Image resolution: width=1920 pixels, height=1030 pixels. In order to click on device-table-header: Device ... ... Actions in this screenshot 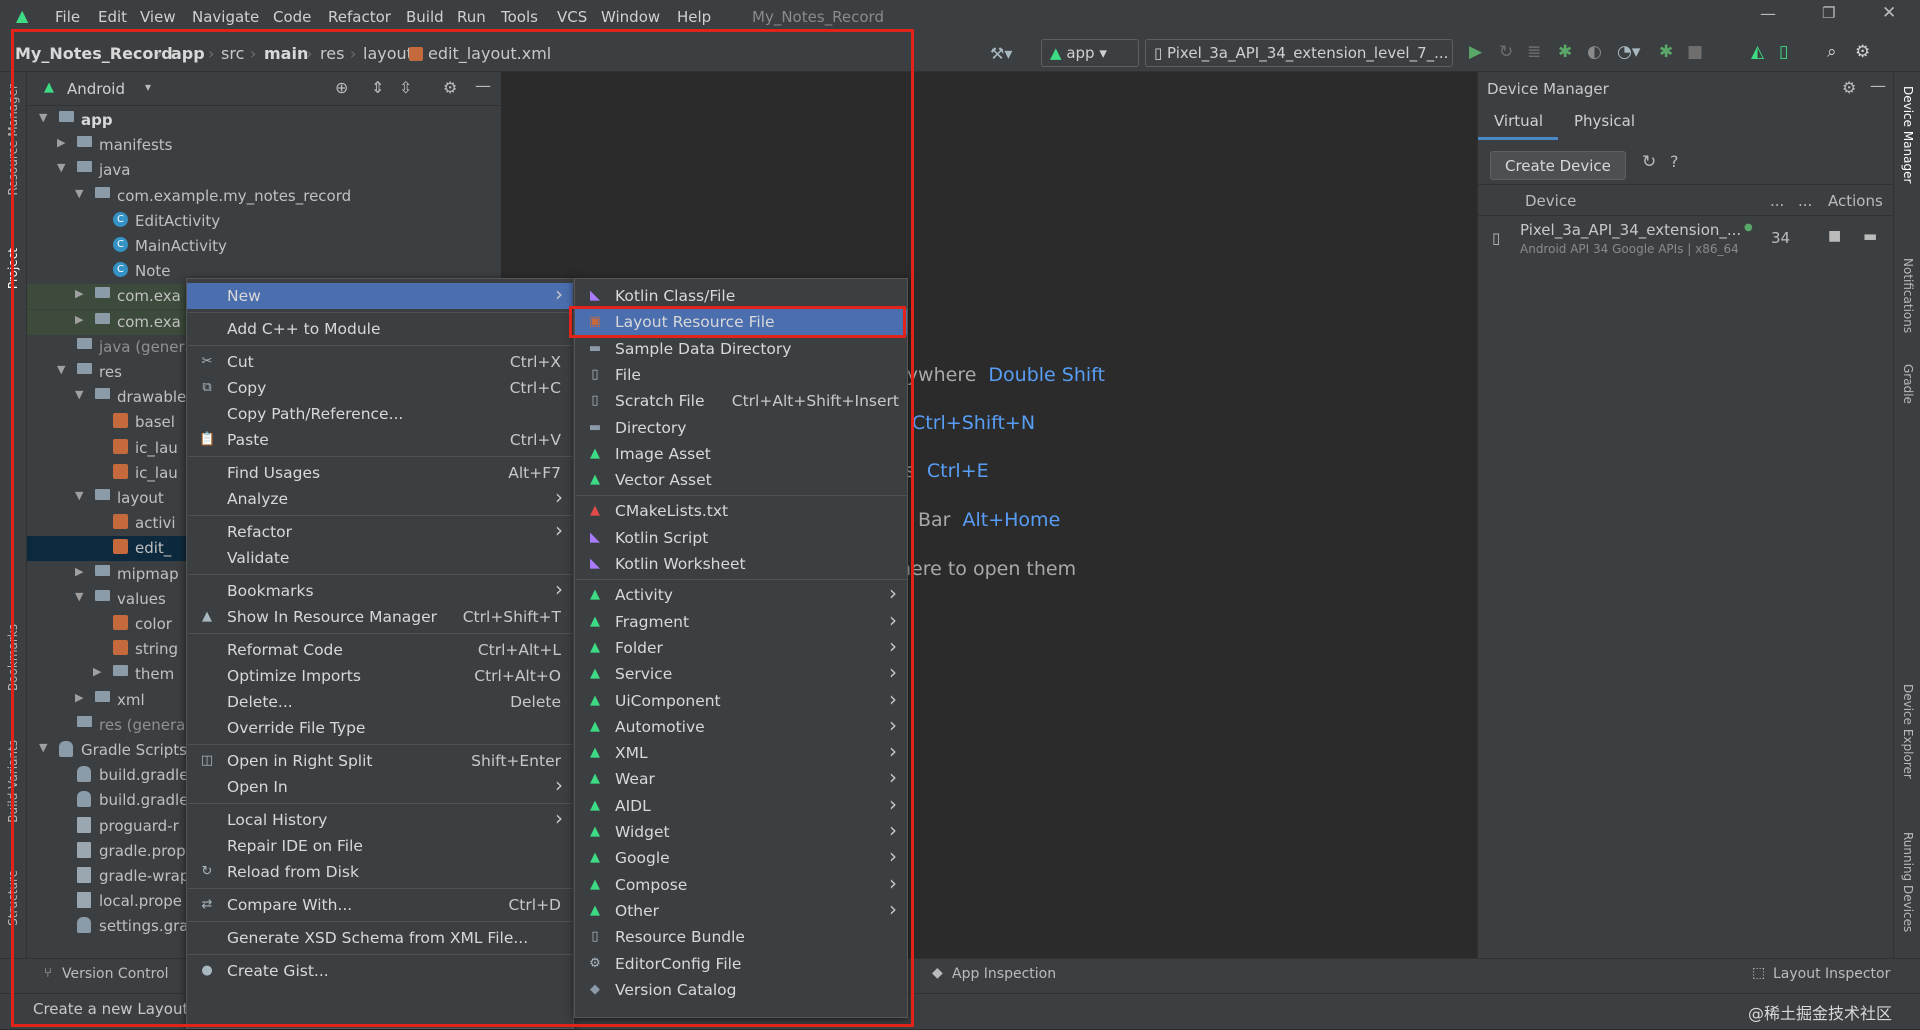, I will do `click(1685, 200)`.